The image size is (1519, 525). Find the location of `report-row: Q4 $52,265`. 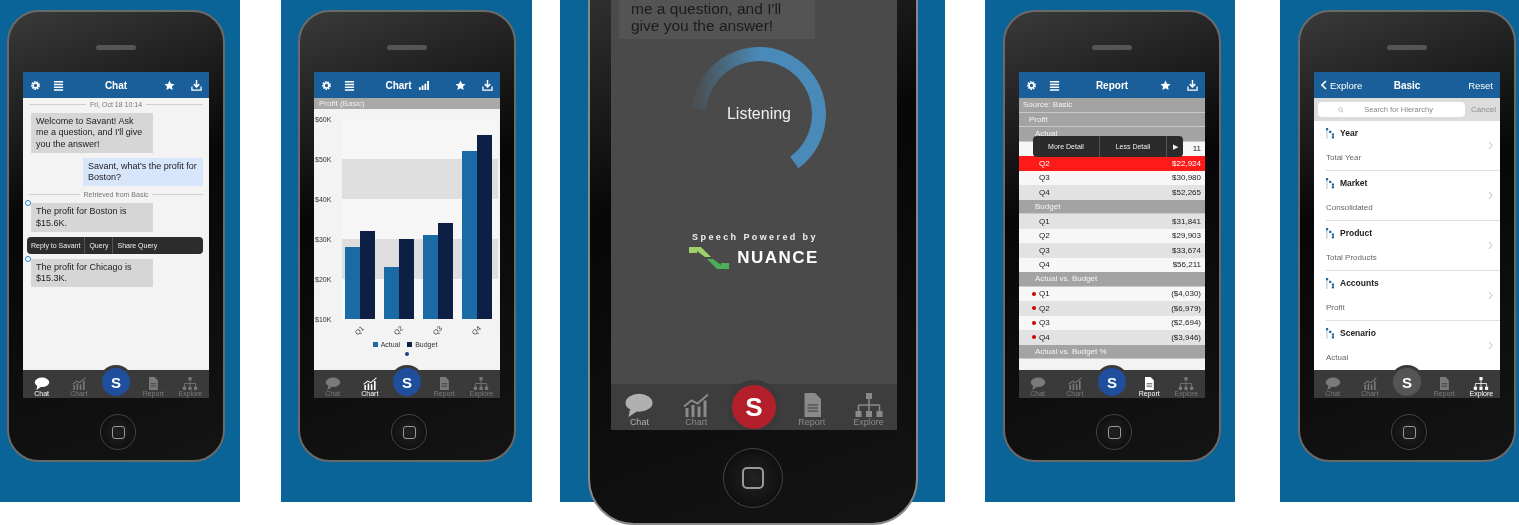

report-row: Q4 $52,265 is located at coordinates (1112, 192).